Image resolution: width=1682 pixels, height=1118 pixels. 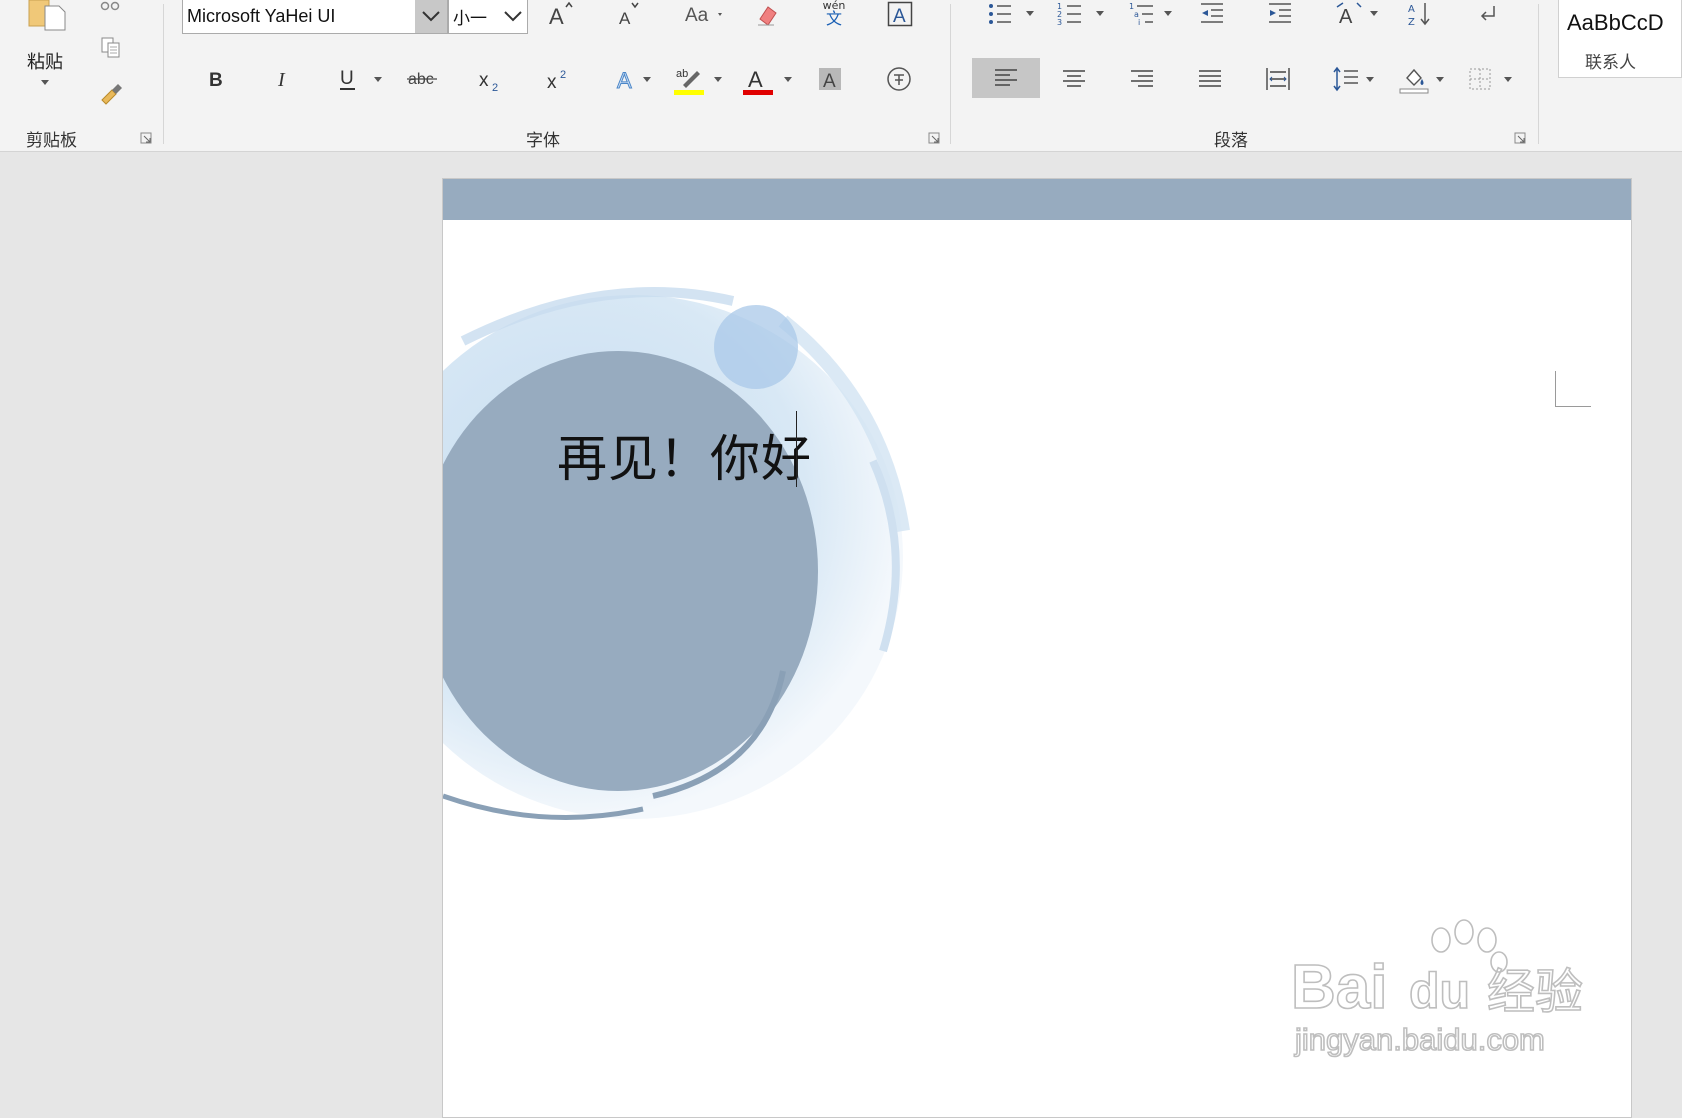 What do you see at coordinates (899, 79) in the screenshot?
I see `enclose-characters-button` at bounding box center [899, 79].